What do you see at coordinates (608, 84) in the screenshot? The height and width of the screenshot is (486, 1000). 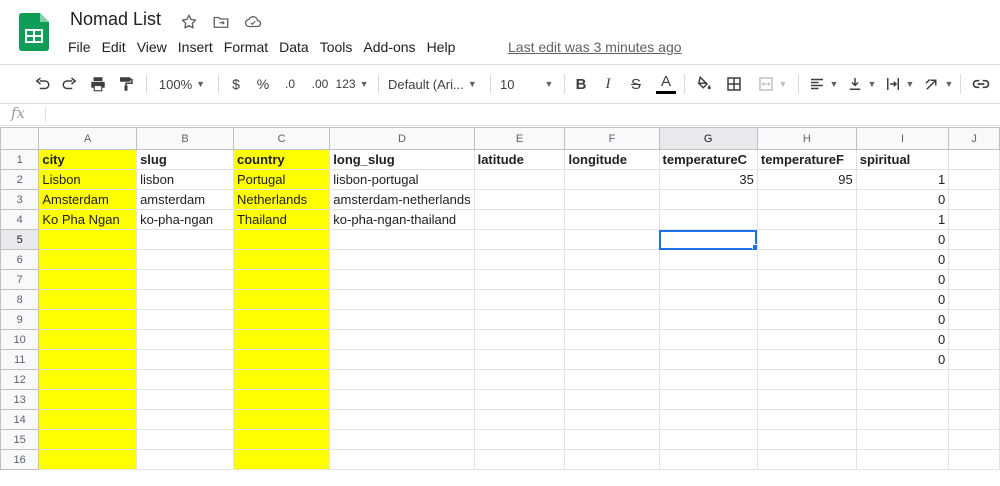 I see `italic-button: I` at bounding box center [608, 84].